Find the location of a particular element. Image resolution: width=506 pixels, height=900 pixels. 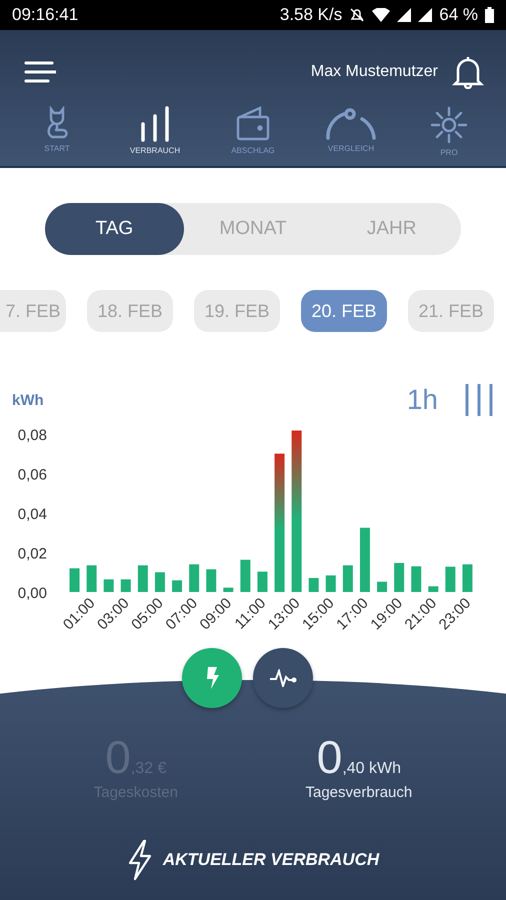

y-axis-label: 0,08 is located at coordinates (32, 435).